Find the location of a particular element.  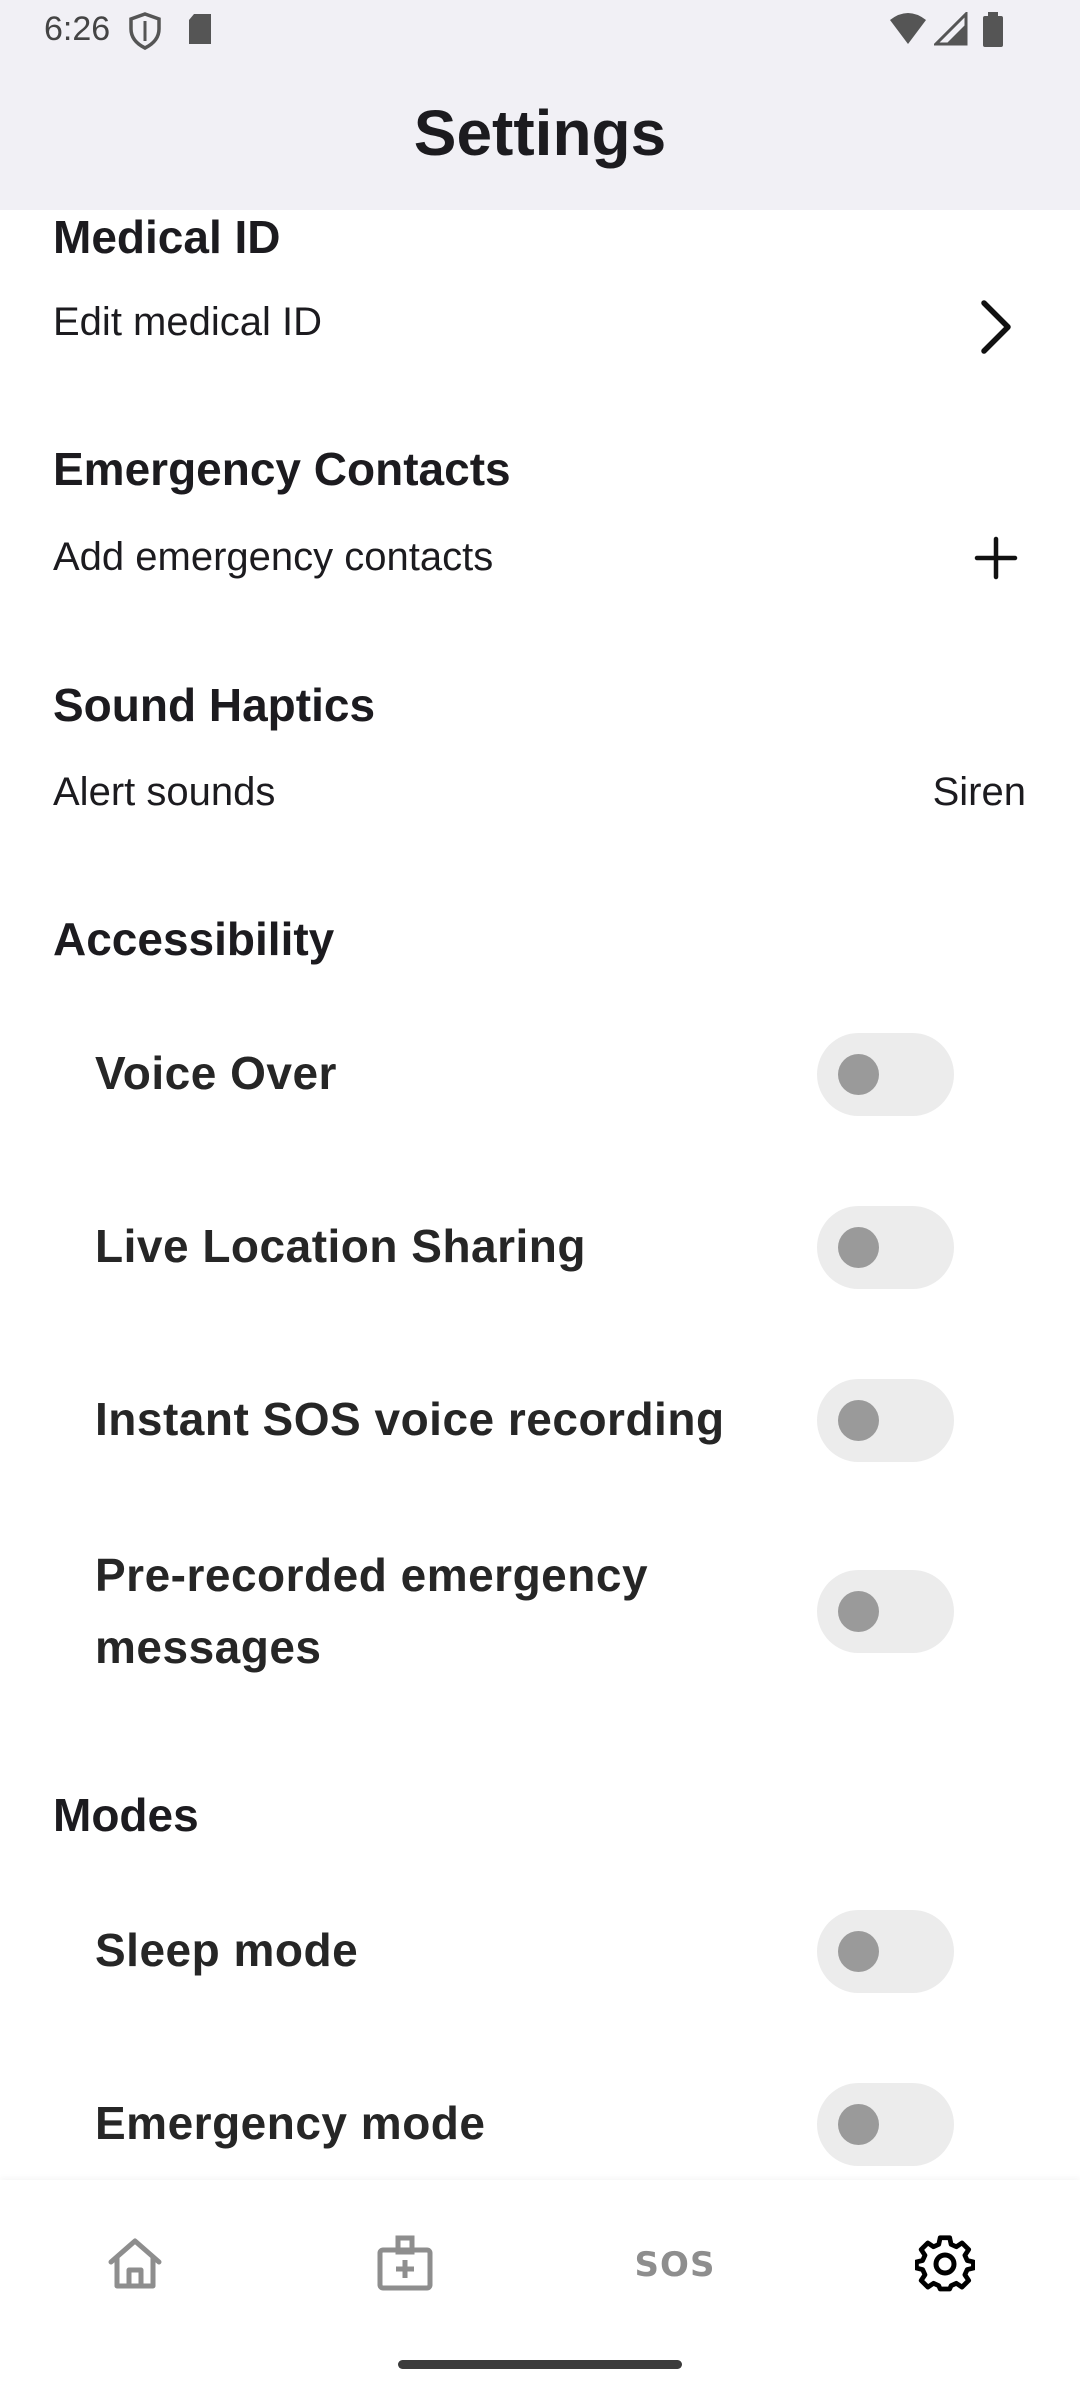

gear-icon is located at coordinates (945, 2265).